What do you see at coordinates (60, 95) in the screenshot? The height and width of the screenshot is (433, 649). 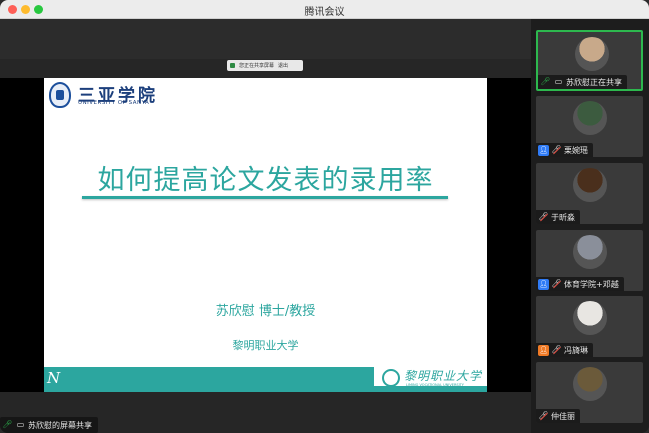 I see `university-crest-icon` at bounding box center [60, 95].